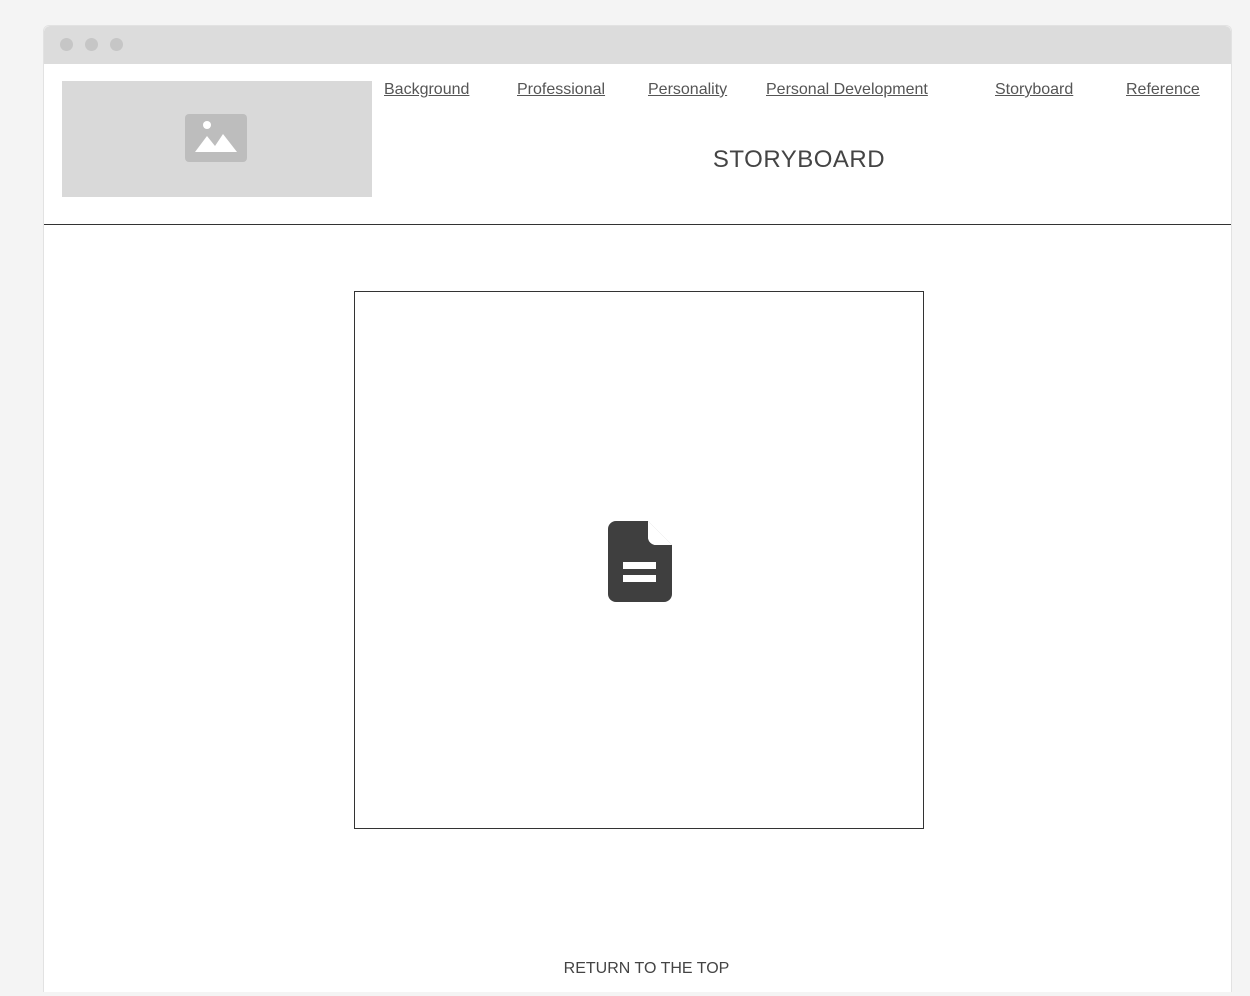  Describe the element at coordinates (637, 45) in the screenshot. I see `window-titlebar` at that location.